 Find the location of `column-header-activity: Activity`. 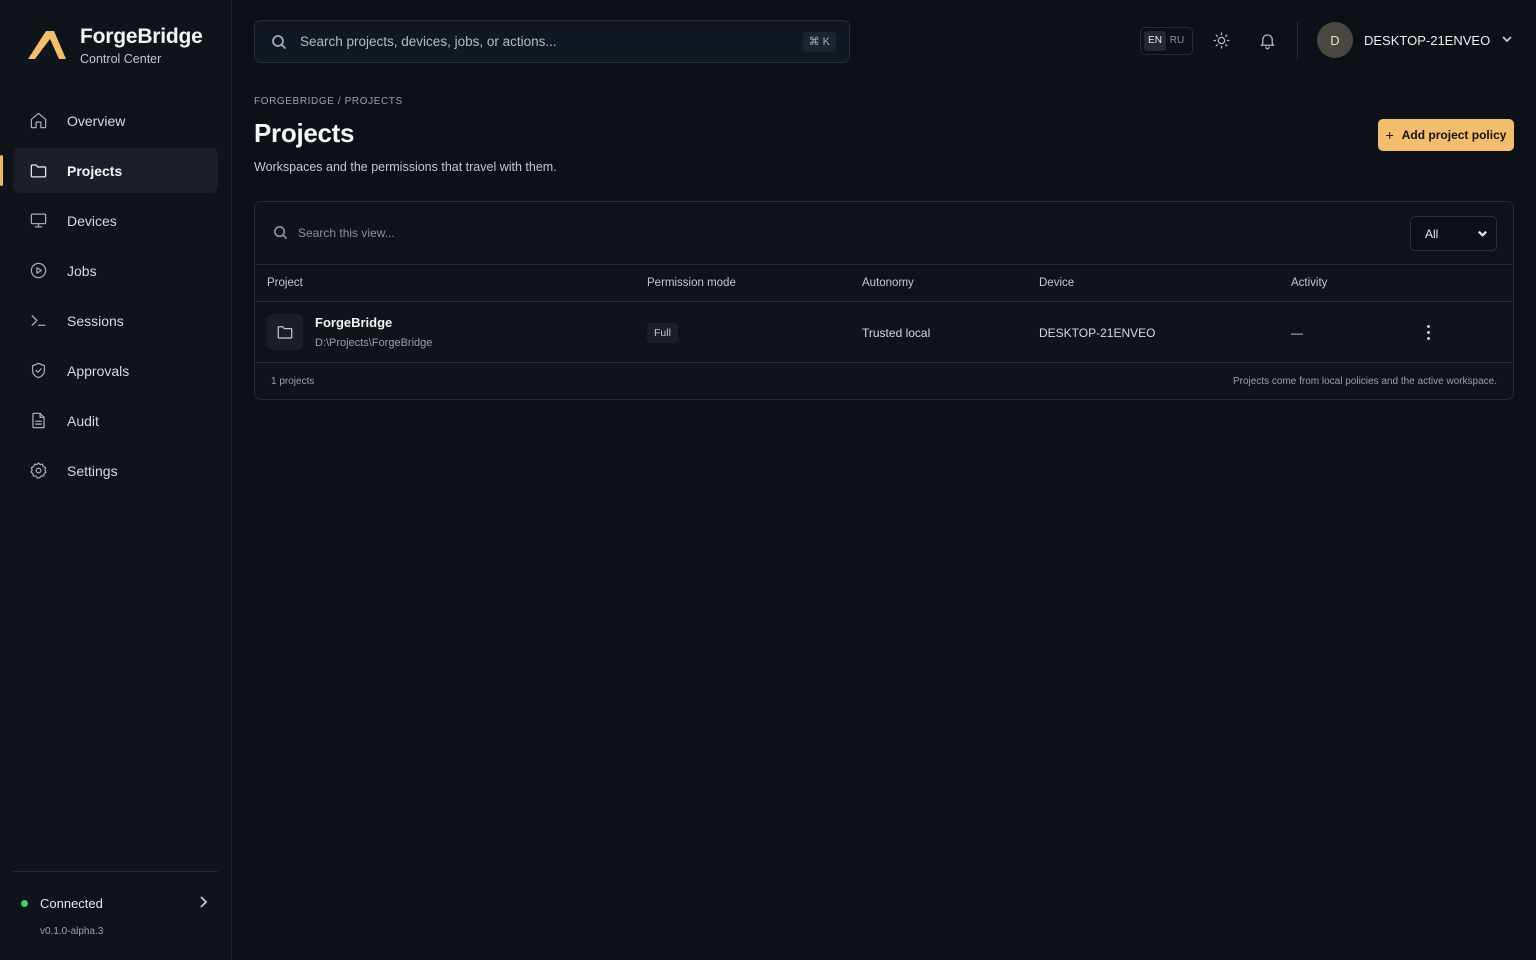

column-header-activity: Activity is located at coordinates (1309, 283).